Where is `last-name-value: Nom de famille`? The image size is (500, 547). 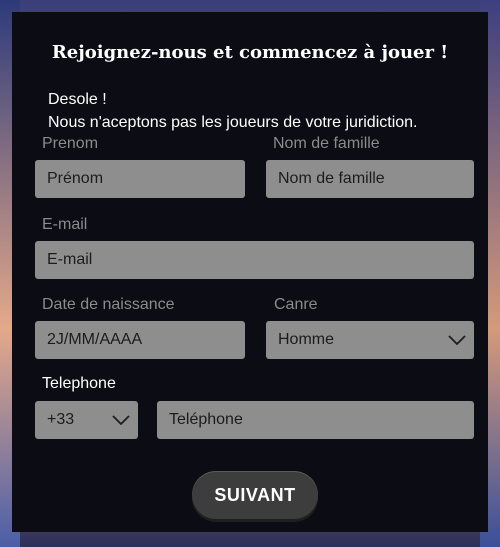
last-name-value: Nom de famille is located at coordinates (331, 178).